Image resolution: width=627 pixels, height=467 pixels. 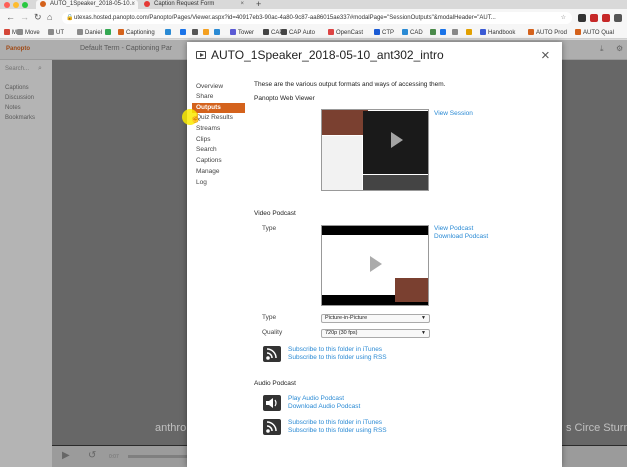 I want to click on browser-tab: Caption Request Form ×, so click(x=193, y=4).